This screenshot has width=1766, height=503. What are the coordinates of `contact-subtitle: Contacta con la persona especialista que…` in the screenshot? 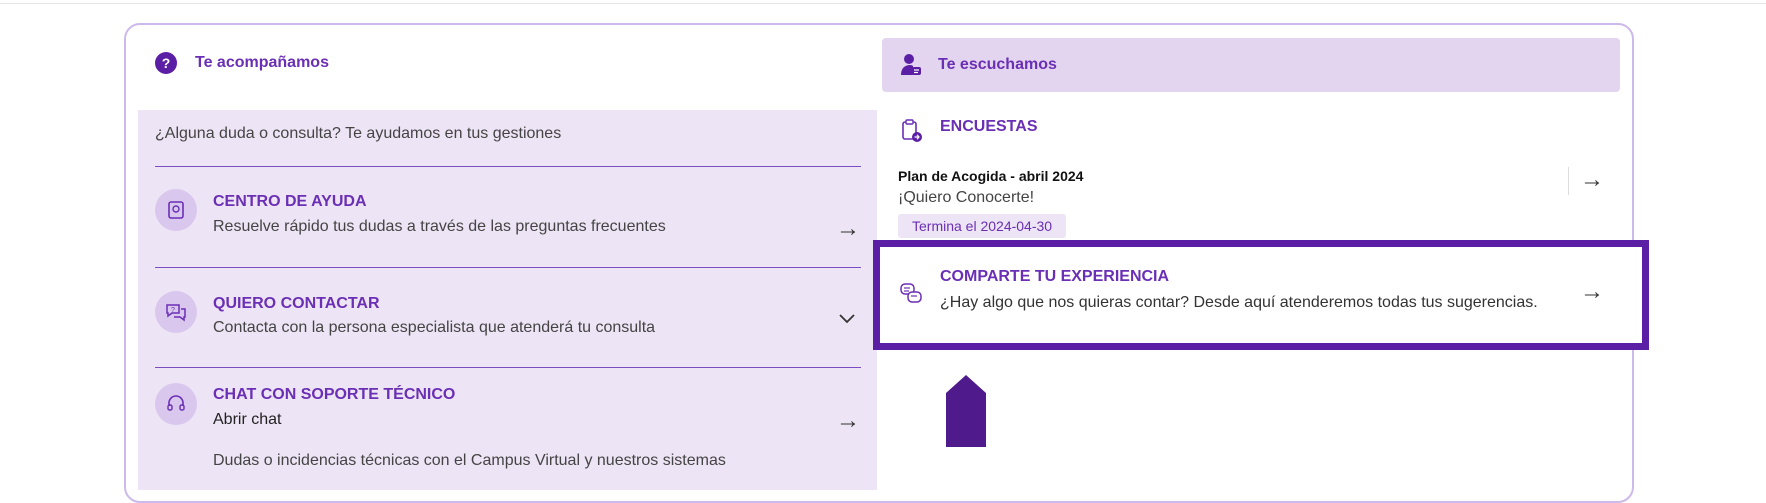 It's located at (434, 327).